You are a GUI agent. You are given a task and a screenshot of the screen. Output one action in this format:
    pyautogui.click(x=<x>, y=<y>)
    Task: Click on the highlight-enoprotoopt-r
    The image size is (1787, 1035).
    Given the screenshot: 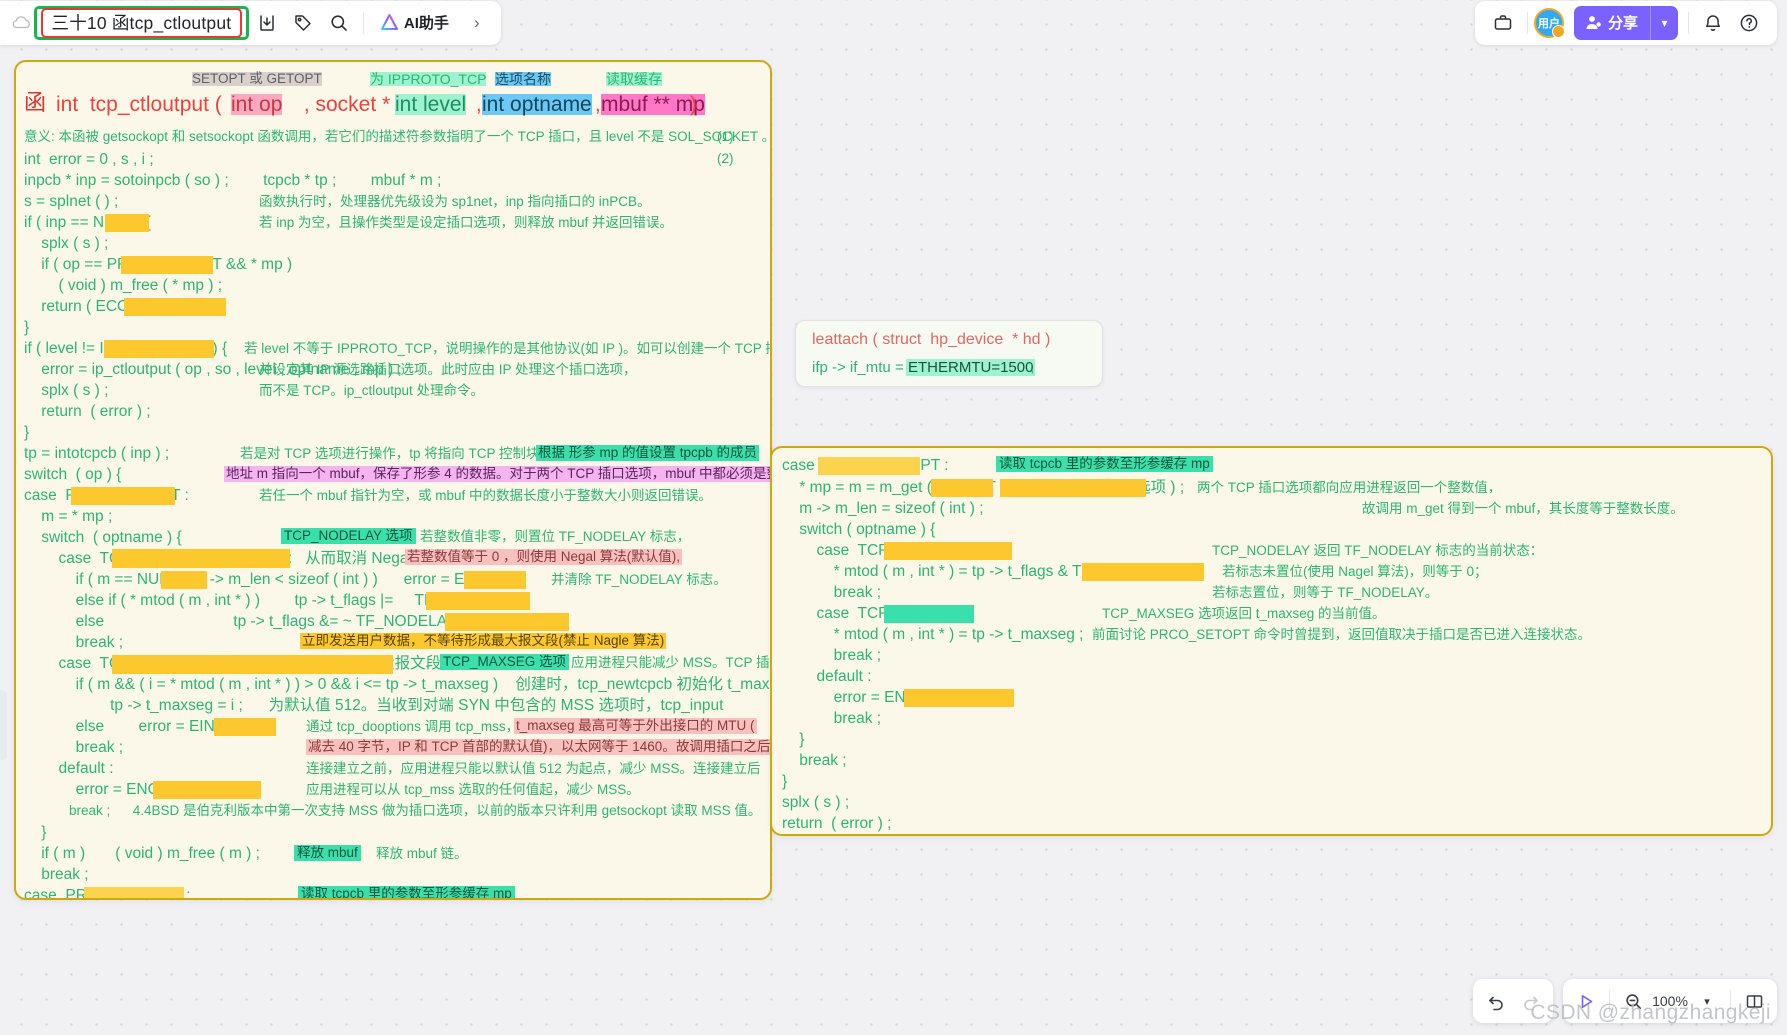 What is the action you would take?
    pyautogui.click(x=959, y=698)
    